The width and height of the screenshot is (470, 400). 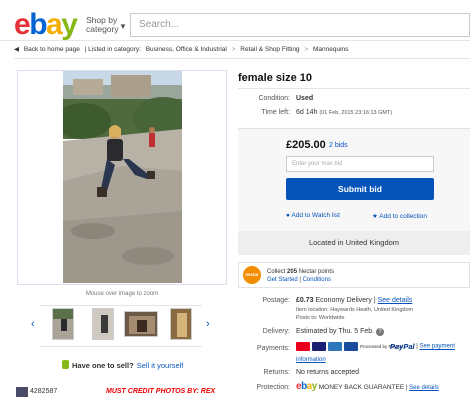 What do you see at coordinates (316, 272) in the screenshot?
I see `nectar-text: Nectar points` at bounding box center [316, 272].